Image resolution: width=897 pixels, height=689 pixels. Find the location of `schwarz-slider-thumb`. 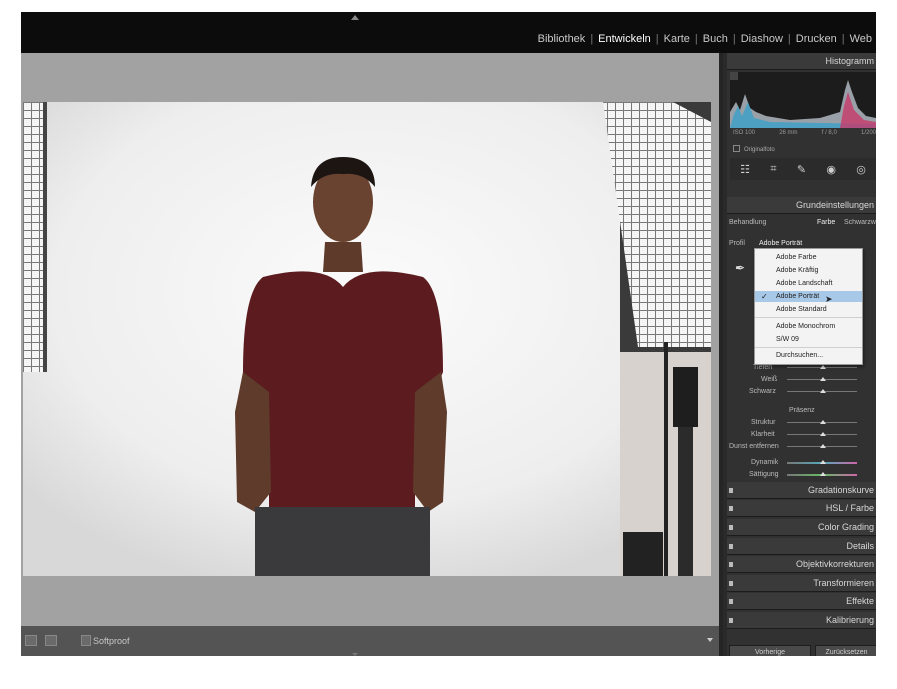

schwarz-slider-thumb is located at coordinates (823, 391).